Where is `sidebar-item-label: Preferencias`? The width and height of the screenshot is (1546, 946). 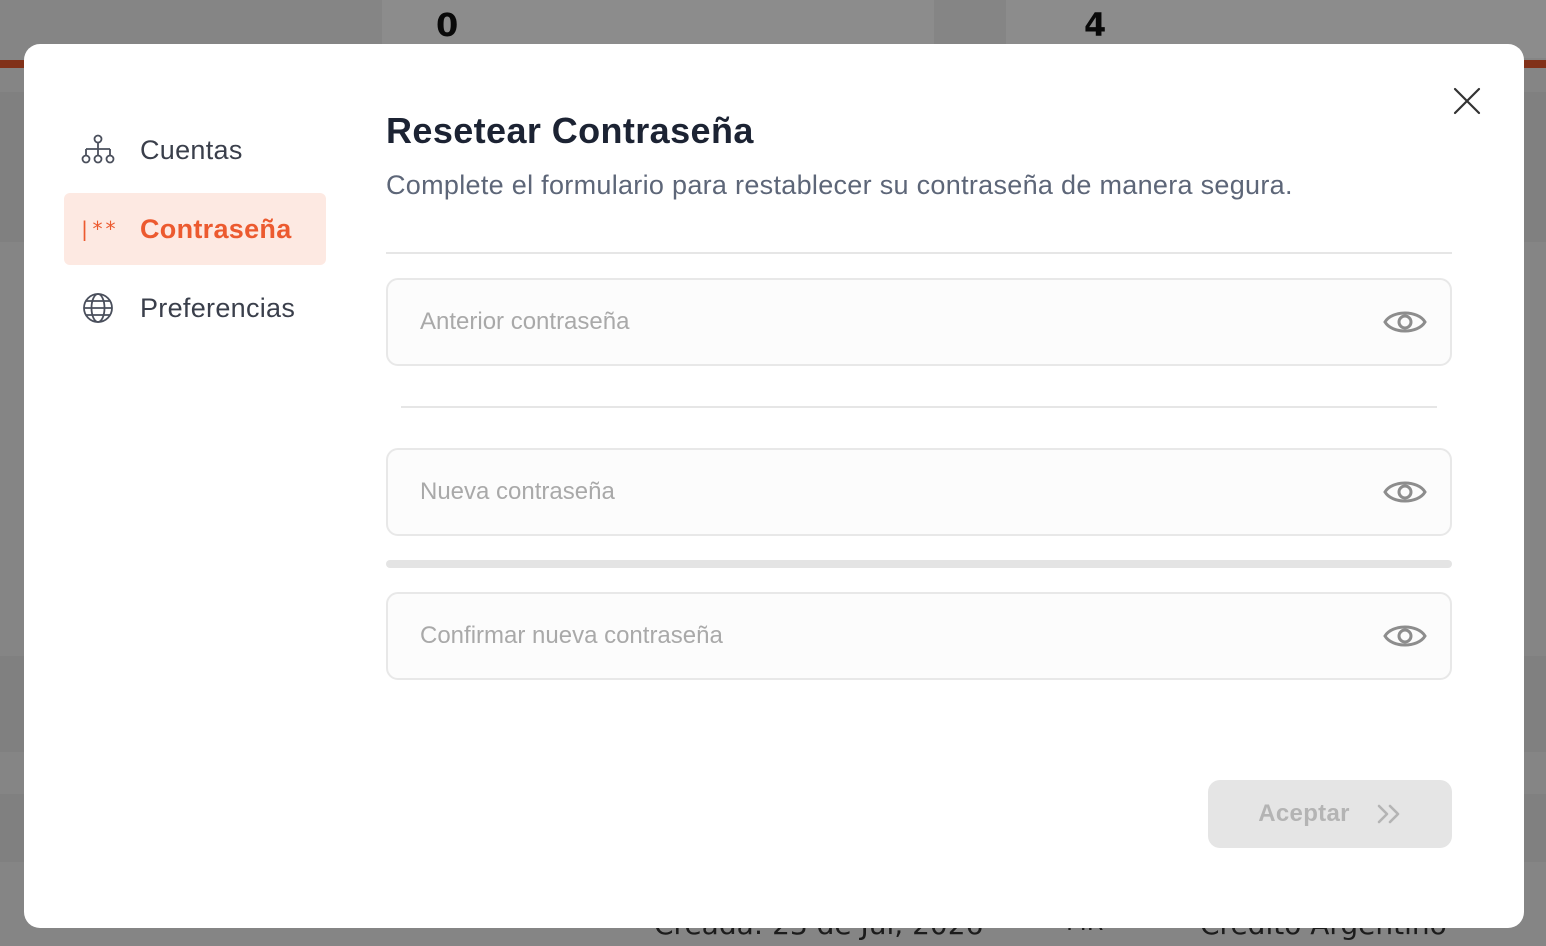
sidebar-item-label: Preferencias is located at coordinates (218, 307).